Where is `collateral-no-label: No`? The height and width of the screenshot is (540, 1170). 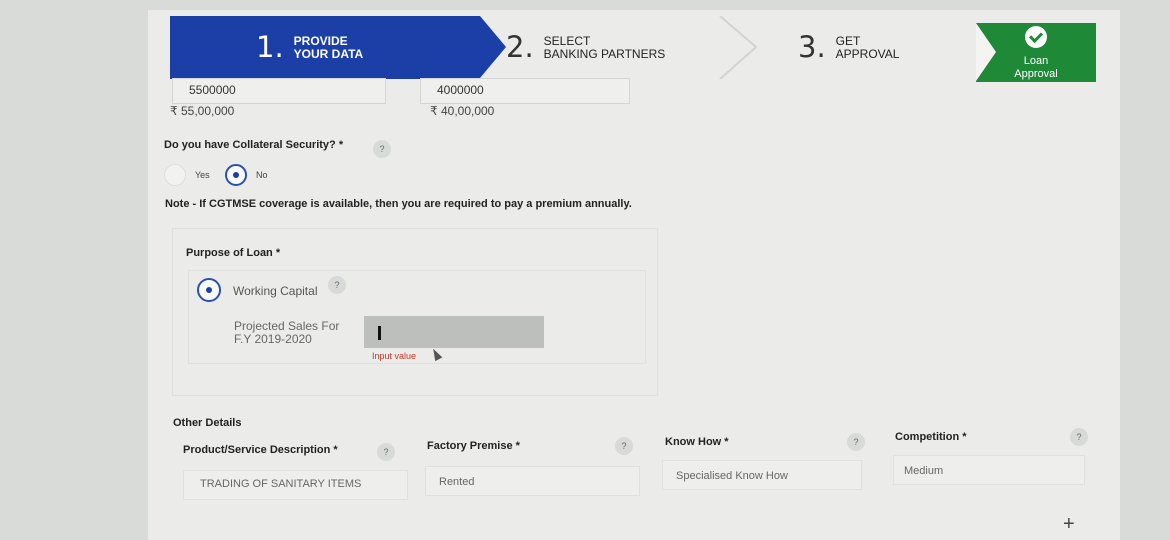 collateral-no-label: No is located at coordinates (262, 175).